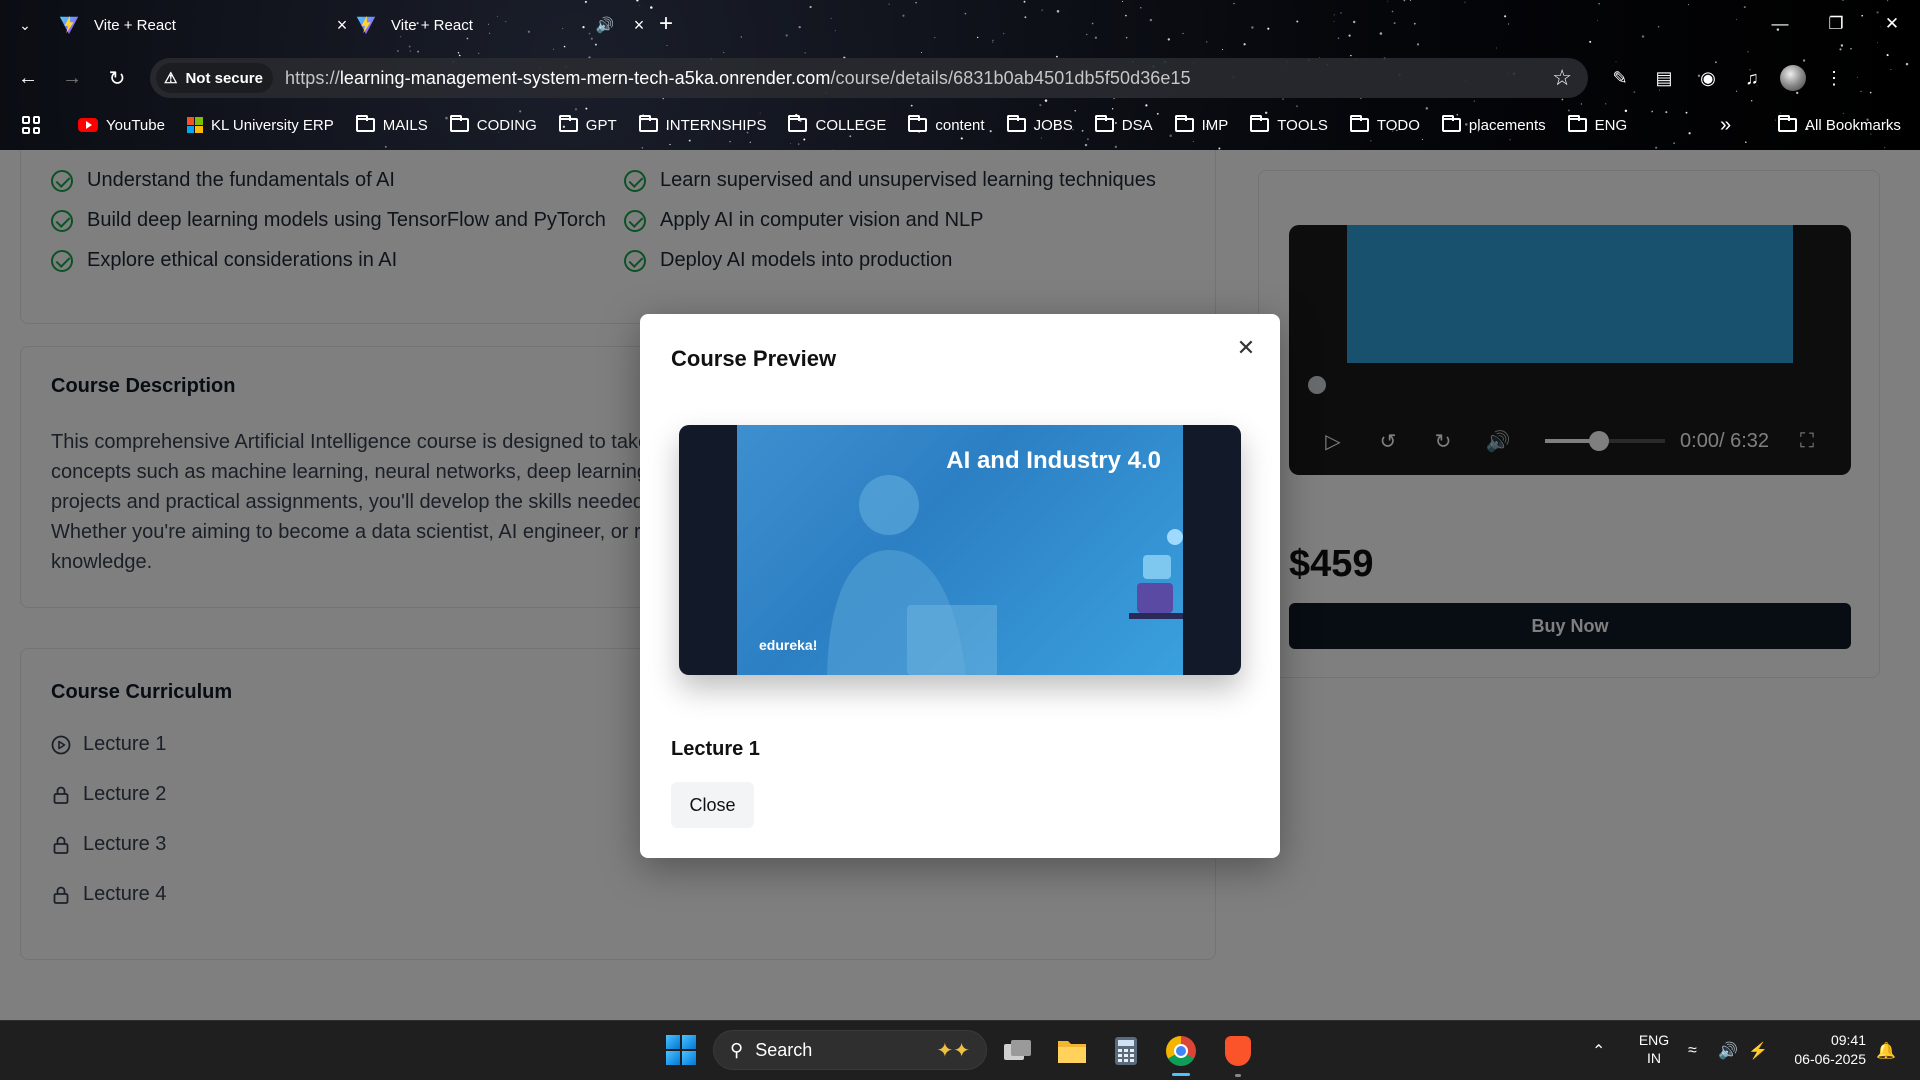 The width and height of the screenshot is (1920, 1080). Describe the element at coordinates (702, 124) in the screenshot. I see `bookmark-item: INTERNSHIPS` at that location.